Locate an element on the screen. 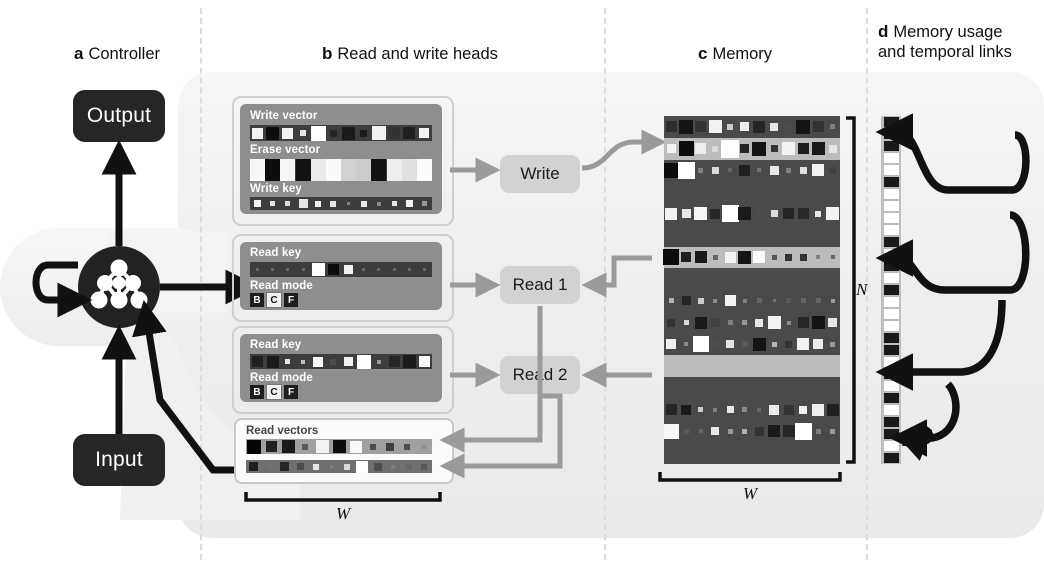  temporal-link-arrows is located at coordinates (952, 287).